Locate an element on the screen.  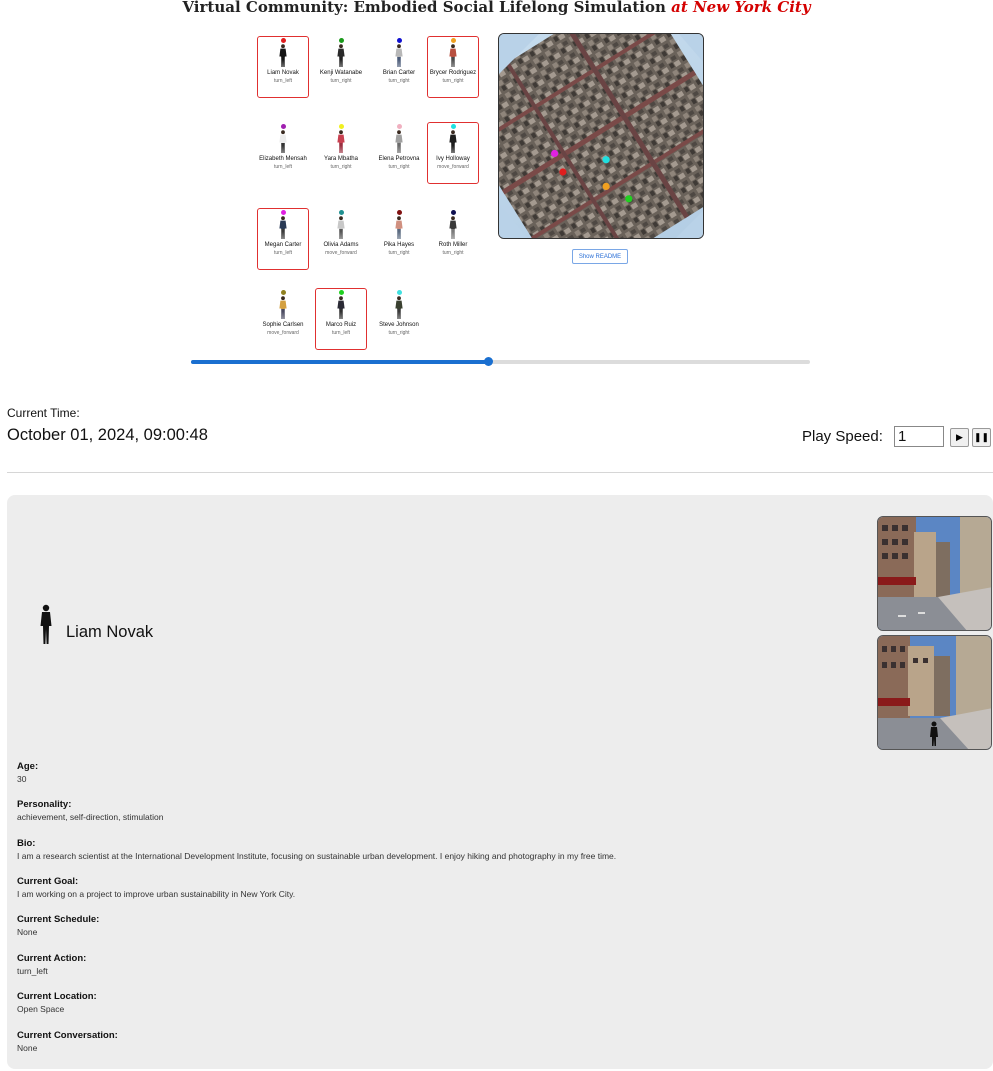
profile-field: Current Schedule: None is located at coordinates (58, 926).